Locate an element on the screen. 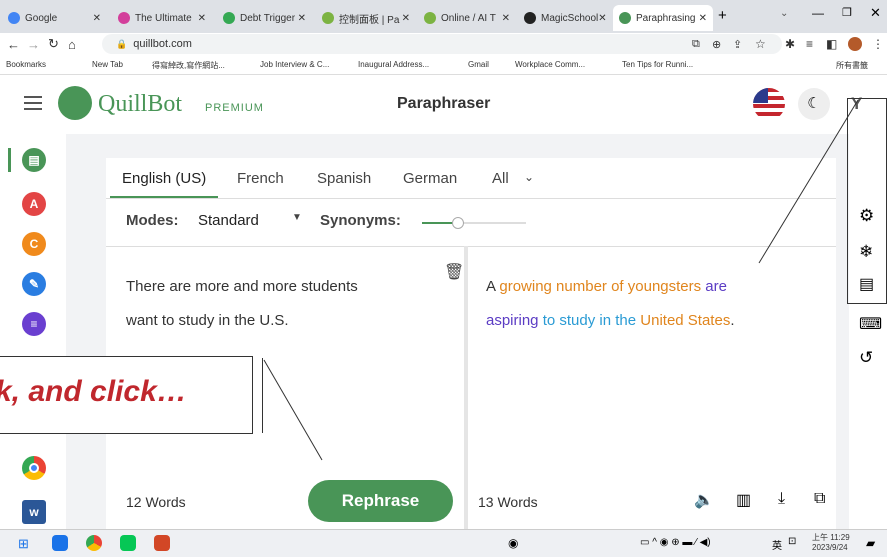 Image resolution: width=887 pixels, height=557 pixels. ime-icon: ⊡ is located at coordinates (792, 541).